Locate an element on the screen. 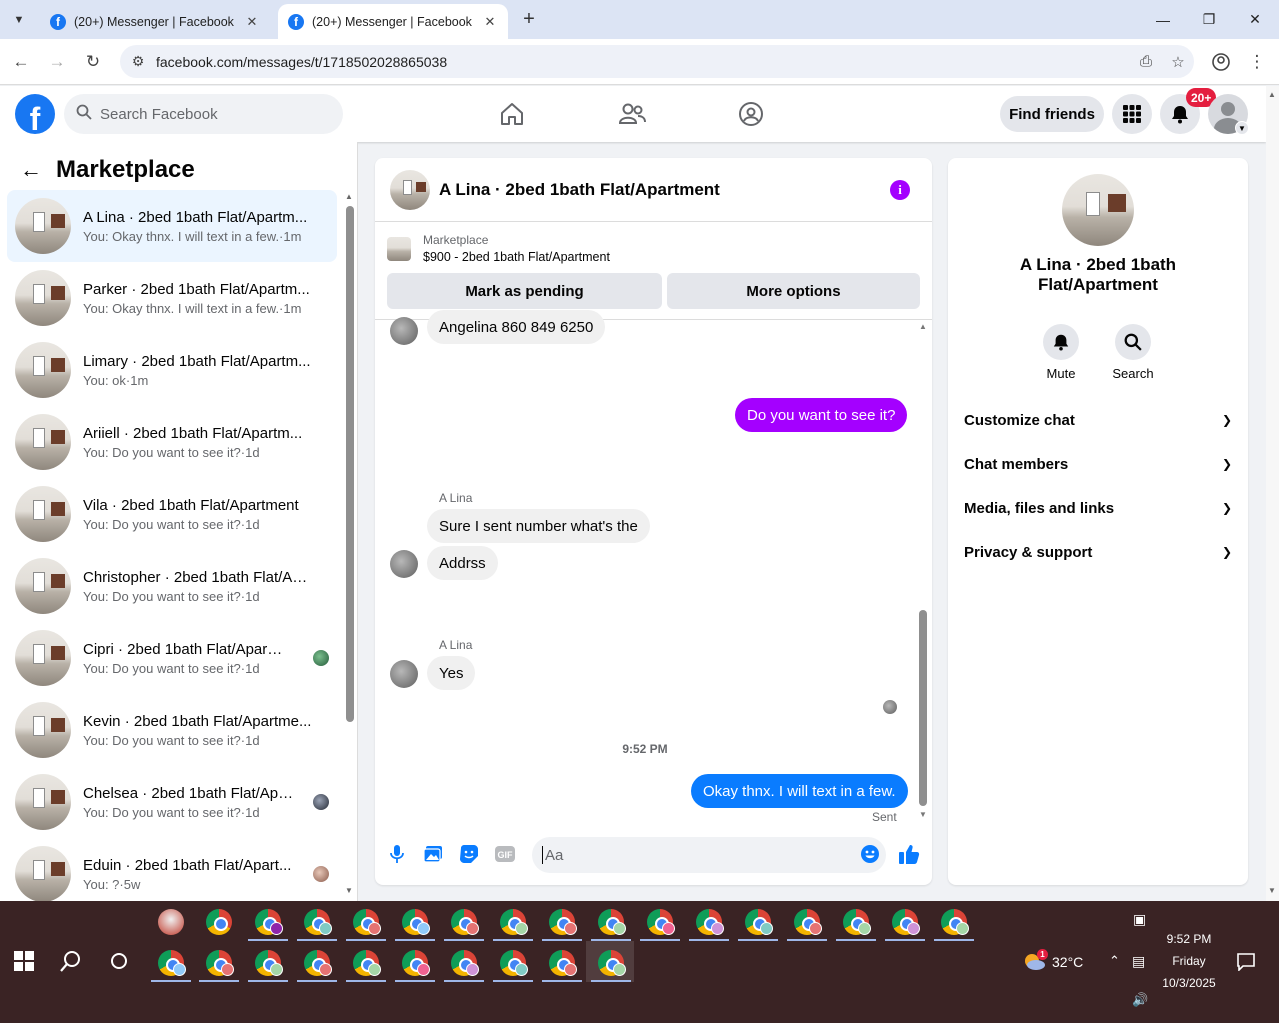 The height and width of the screenshot is (1023, 1279). account-chevron-down-icon: ▼ is located at coordinates (1242, 128).